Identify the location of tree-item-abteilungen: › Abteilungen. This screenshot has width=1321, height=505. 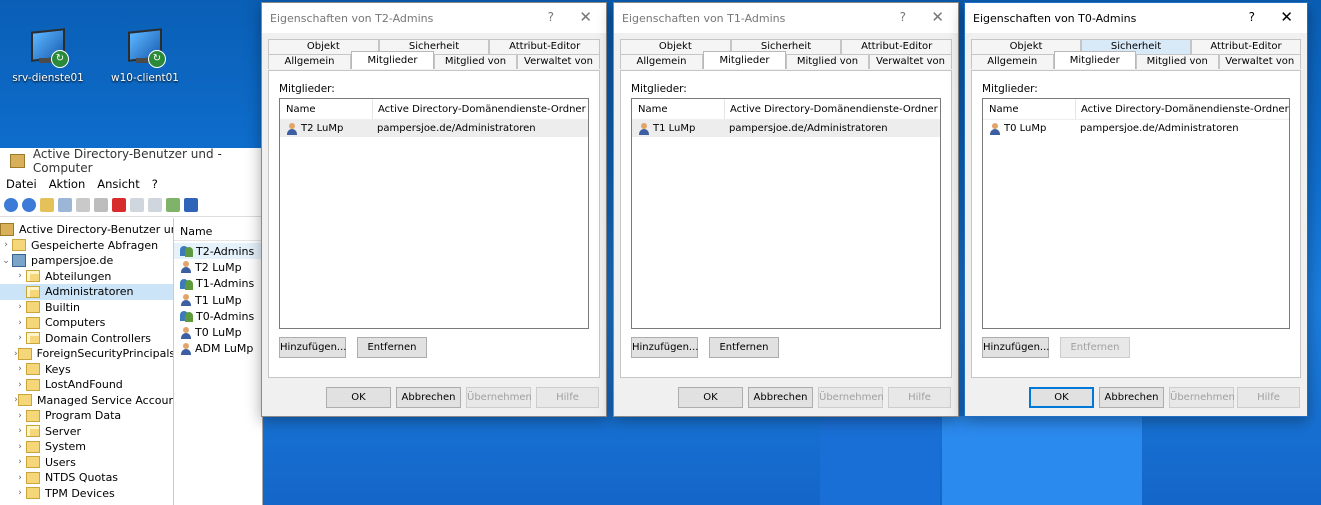
(86, 277).